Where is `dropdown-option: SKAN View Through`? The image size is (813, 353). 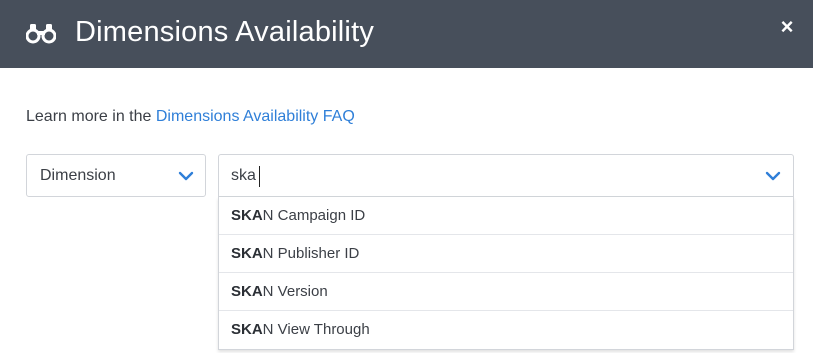
dropdown-option: SKAN View Through is located at coordinates (506, 330).